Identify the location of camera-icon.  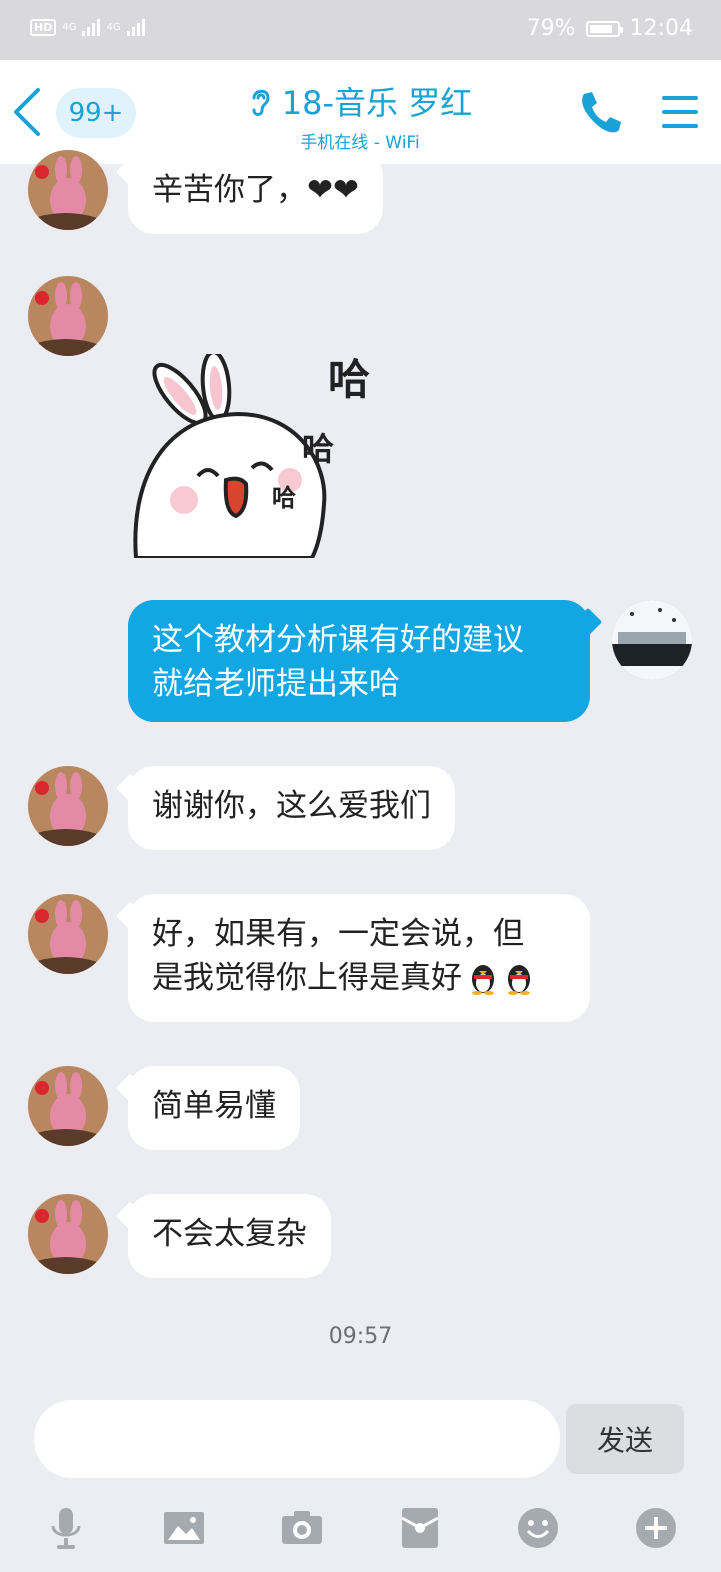
(302, 1527).